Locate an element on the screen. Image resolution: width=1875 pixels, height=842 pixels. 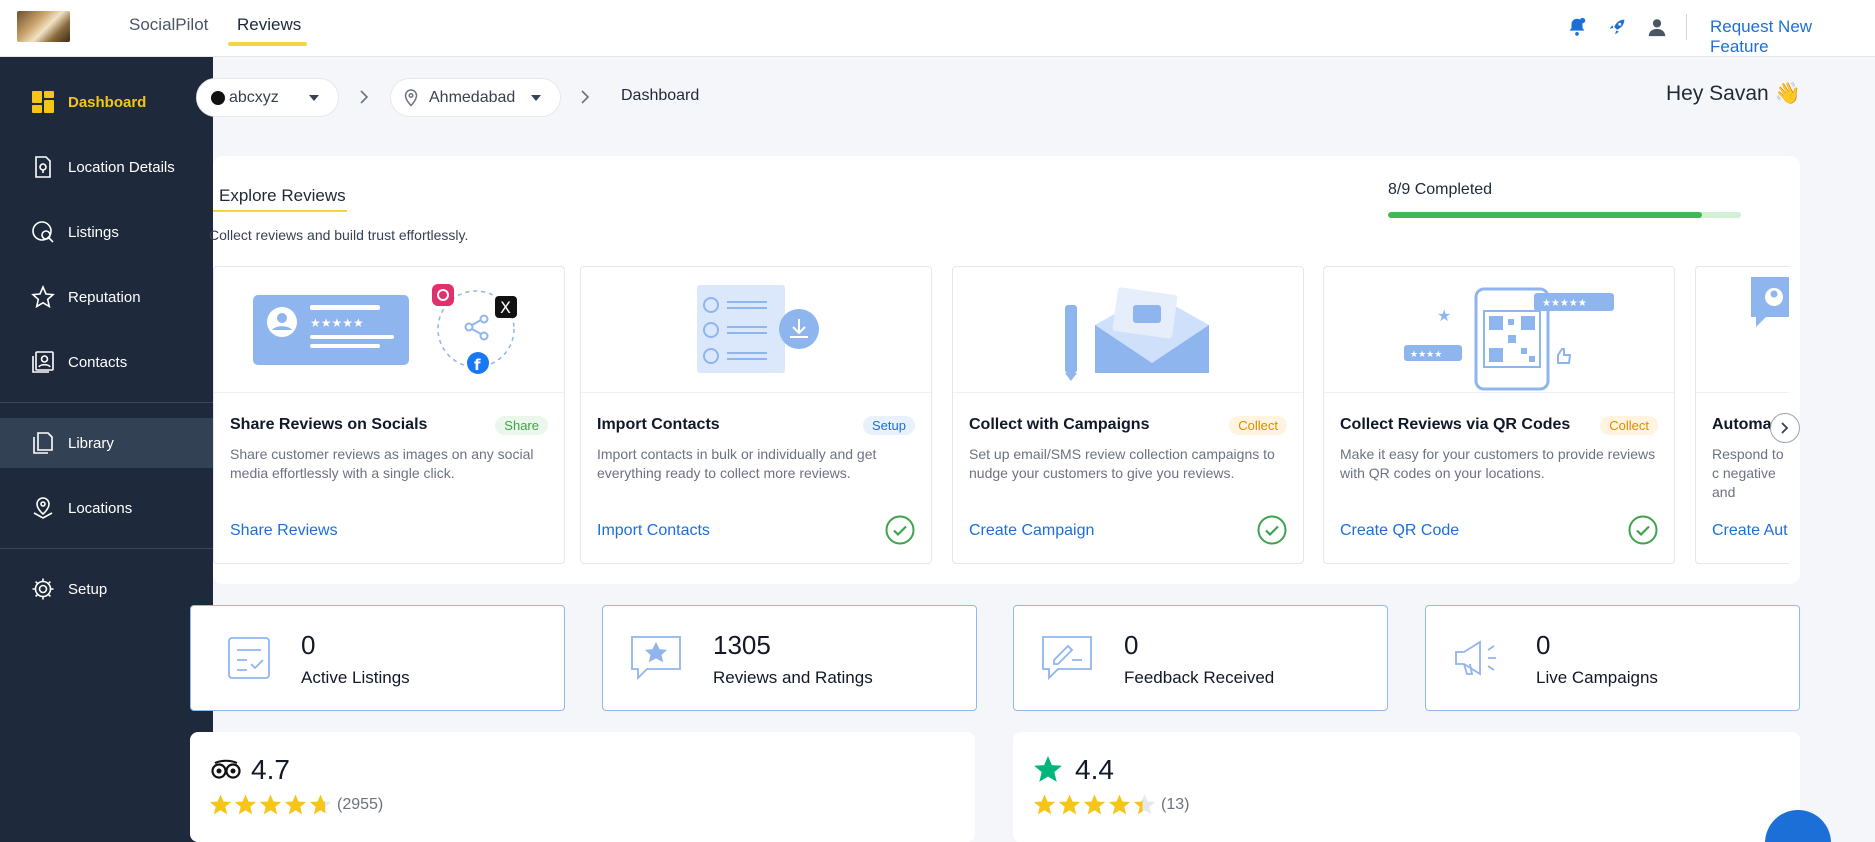
tab-reviews: Reviews is located at coordinates (269, 25).